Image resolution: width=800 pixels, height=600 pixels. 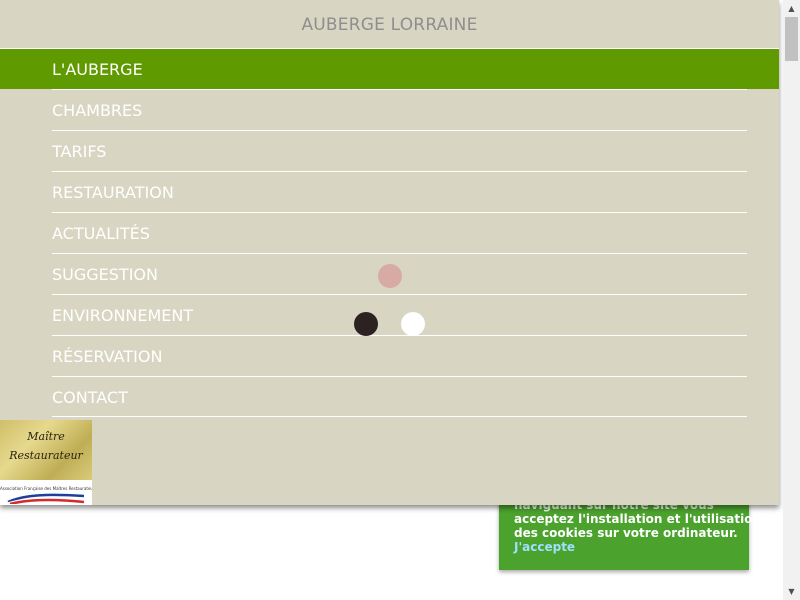 What do you see at coordinates (791, 591) in the screenshot?
I see `scroll-down-arrow-icon: ▼` at bounding box center [791, 591].